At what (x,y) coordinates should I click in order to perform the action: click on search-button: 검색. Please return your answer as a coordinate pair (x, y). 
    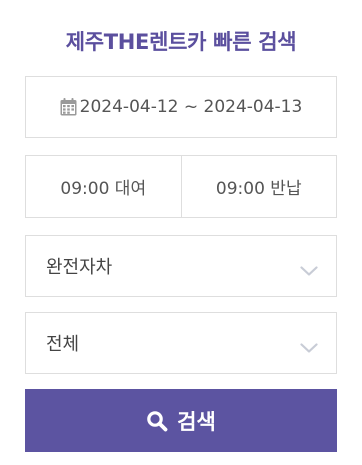
    Looking at the image, I should click on (181, 420).